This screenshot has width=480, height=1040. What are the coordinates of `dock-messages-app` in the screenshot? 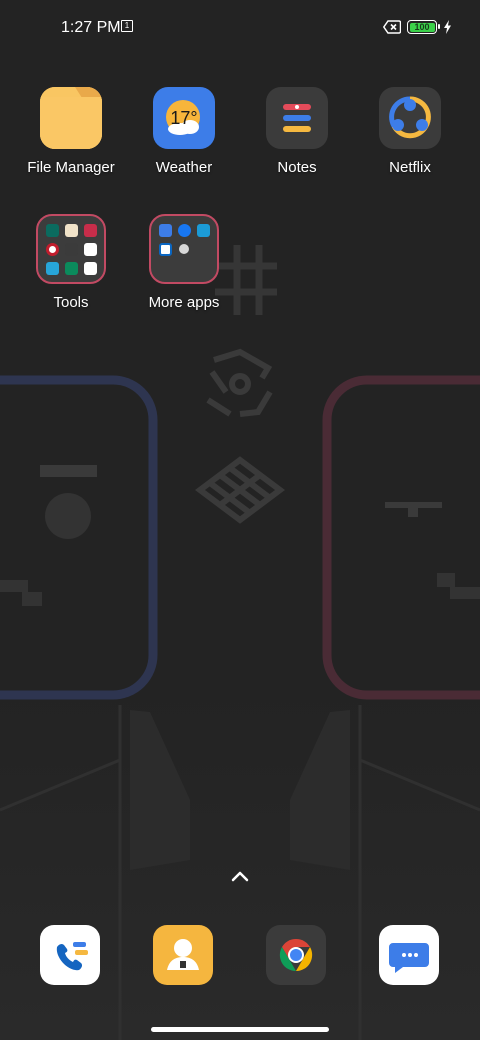 It's located at (409, 955).